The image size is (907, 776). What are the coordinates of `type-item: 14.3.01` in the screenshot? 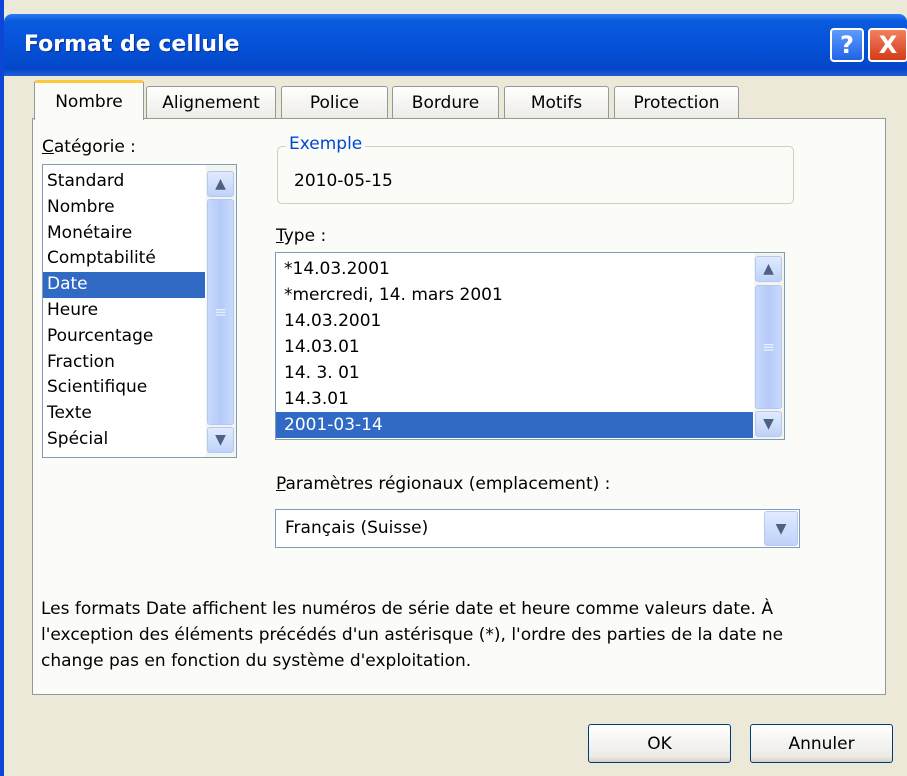 It's located at (530, 399).